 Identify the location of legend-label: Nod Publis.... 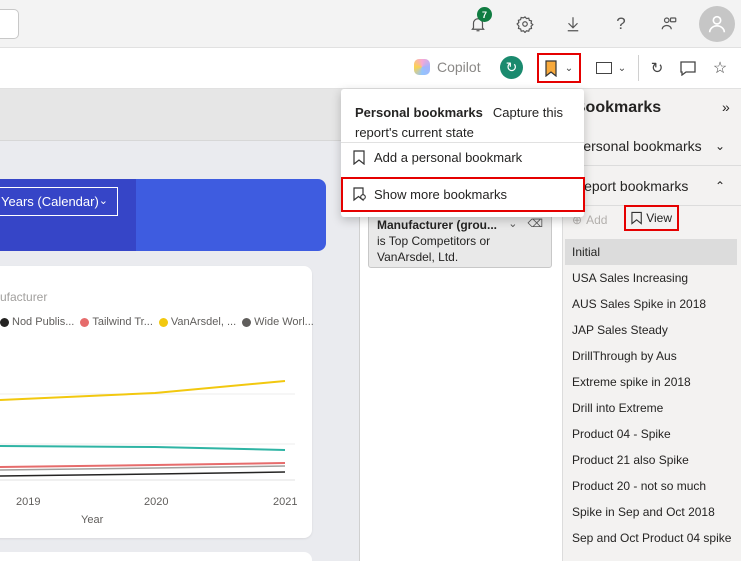
(43, 322).